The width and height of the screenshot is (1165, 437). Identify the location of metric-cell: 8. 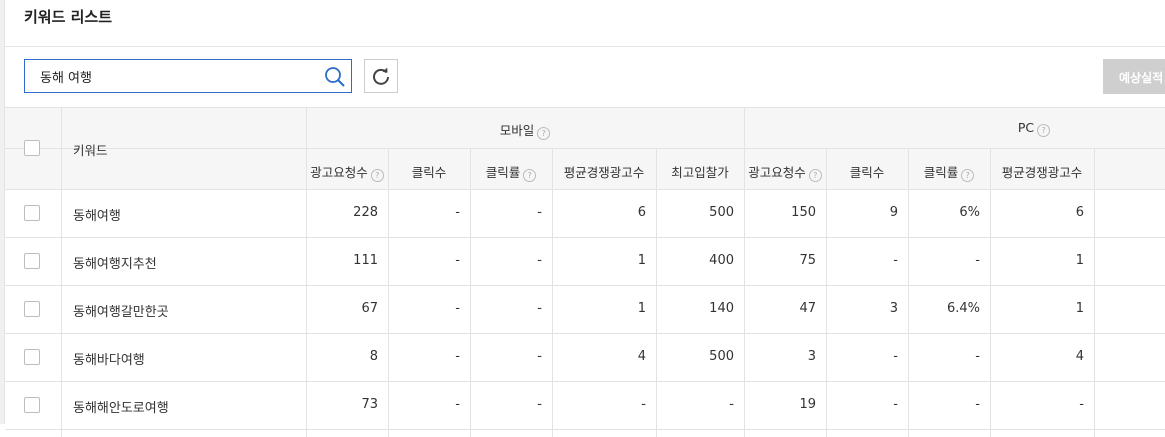
(373, 356).